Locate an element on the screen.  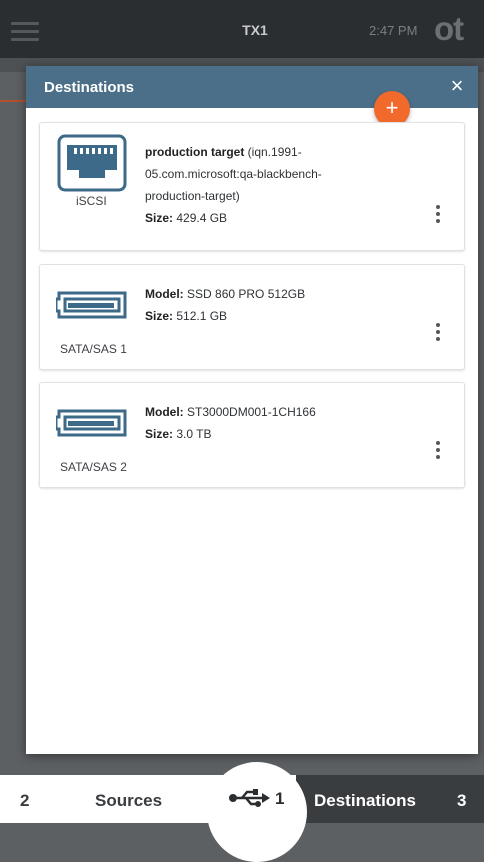
background-accent-line is located at coordinates (13, 101).